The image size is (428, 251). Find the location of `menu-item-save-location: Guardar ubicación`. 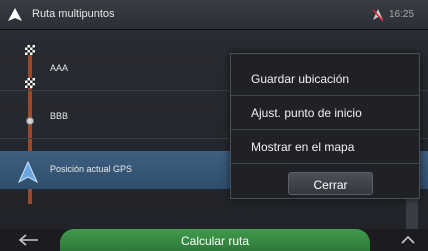

menu-item-save-location: Guardar ubicación is located at coordinates (325, 79).